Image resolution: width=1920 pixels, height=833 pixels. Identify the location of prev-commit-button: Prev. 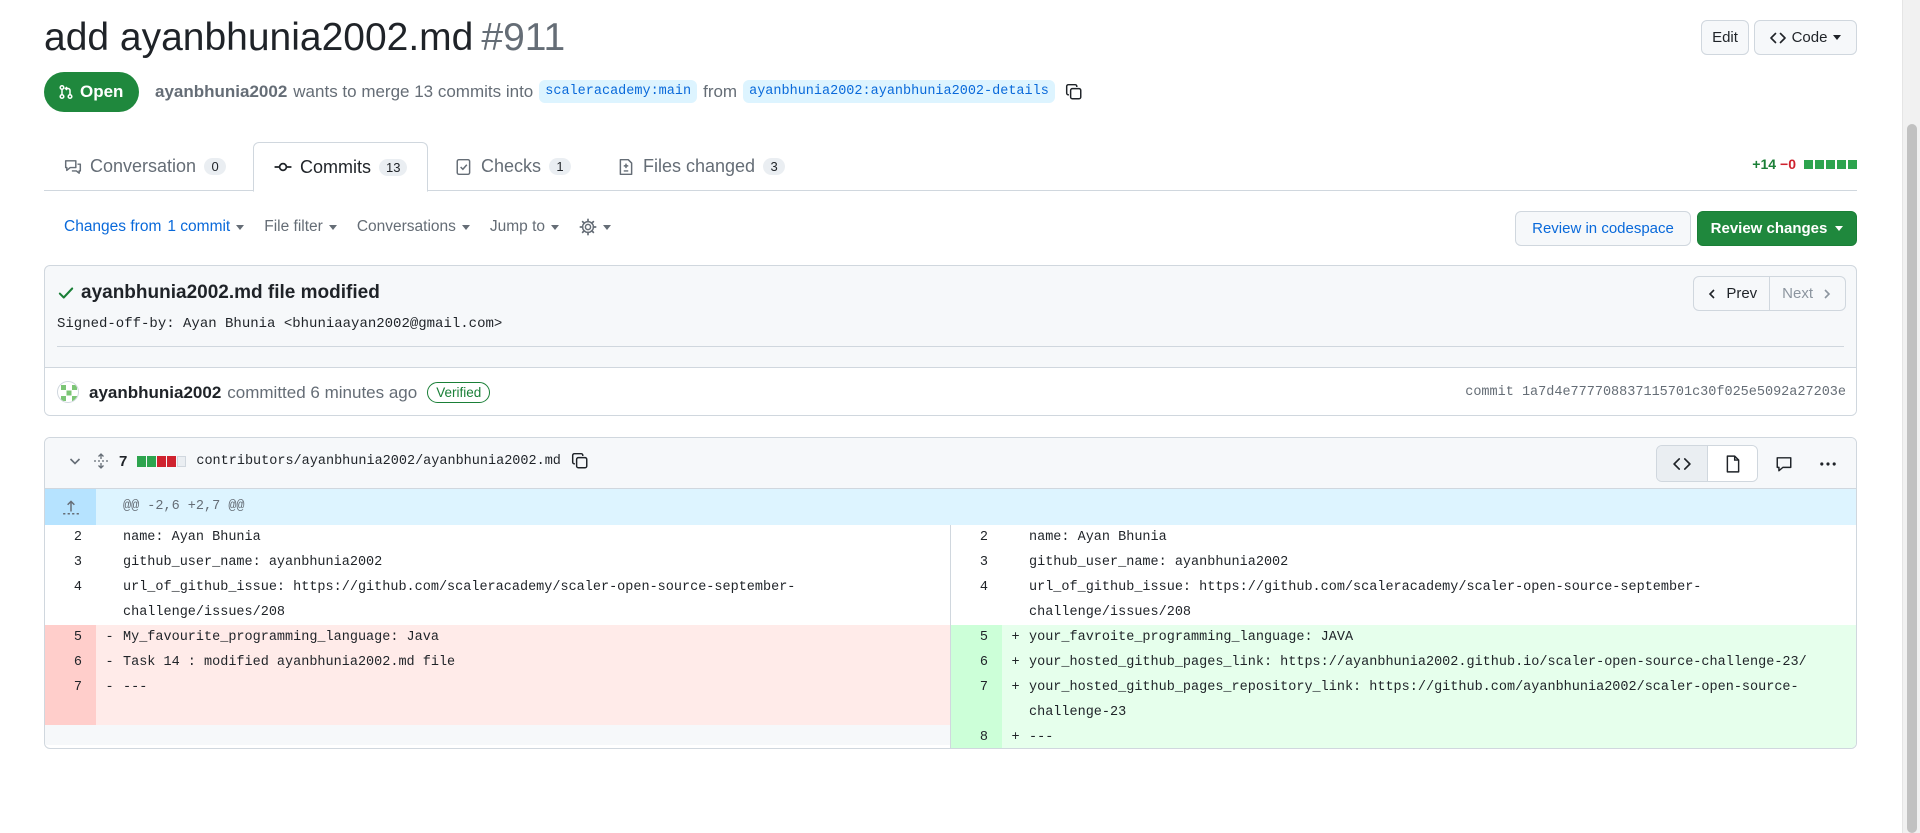
(1732, 293).